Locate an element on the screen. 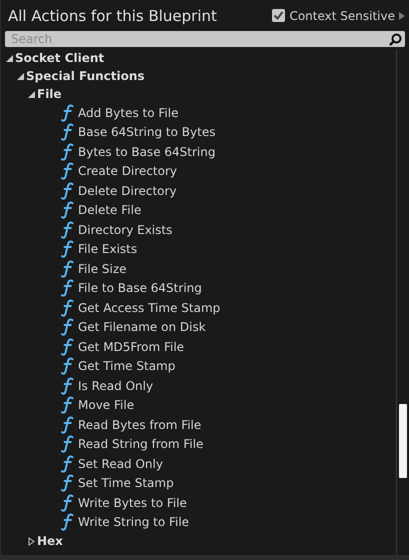 This screenshot has width=409, height=560. action-item: Create Directory is located at coordinates (127, 171).